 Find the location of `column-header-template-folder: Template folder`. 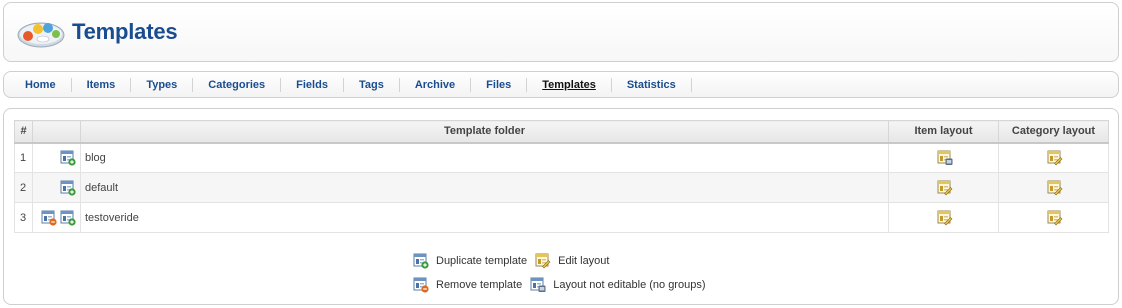

column-header-template-folder: Template folder is located at coordinates (484, 132).